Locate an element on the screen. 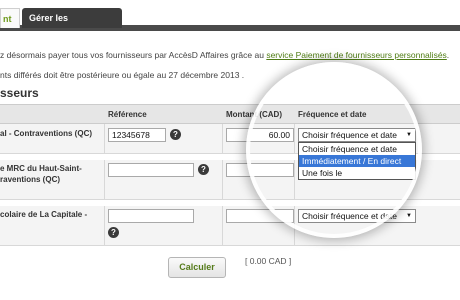  tab-pay-bill: nt is located at coordinates (10, 18).